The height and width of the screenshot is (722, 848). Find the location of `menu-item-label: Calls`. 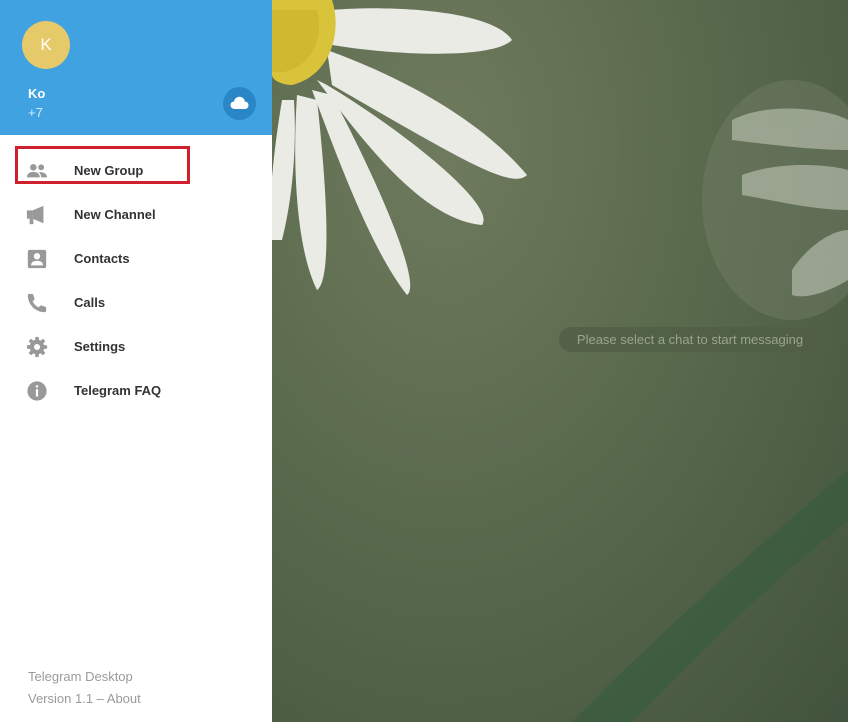

menu-item-label: Calls is located at coordinates (90, 302).